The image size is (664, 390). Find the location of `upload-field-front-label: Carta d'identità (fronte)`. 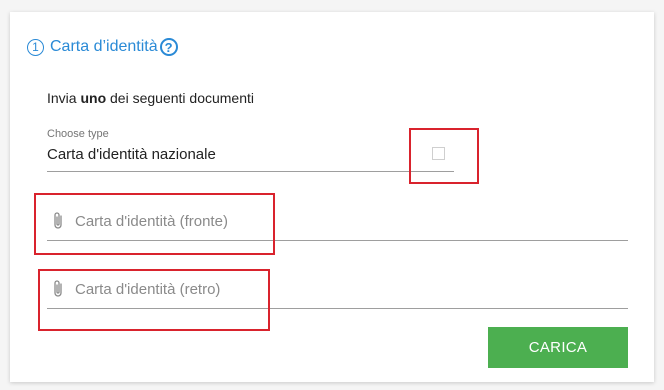

upload-field-front-label: Carta d'identità (fronte) is located at coordinates (151, 221).